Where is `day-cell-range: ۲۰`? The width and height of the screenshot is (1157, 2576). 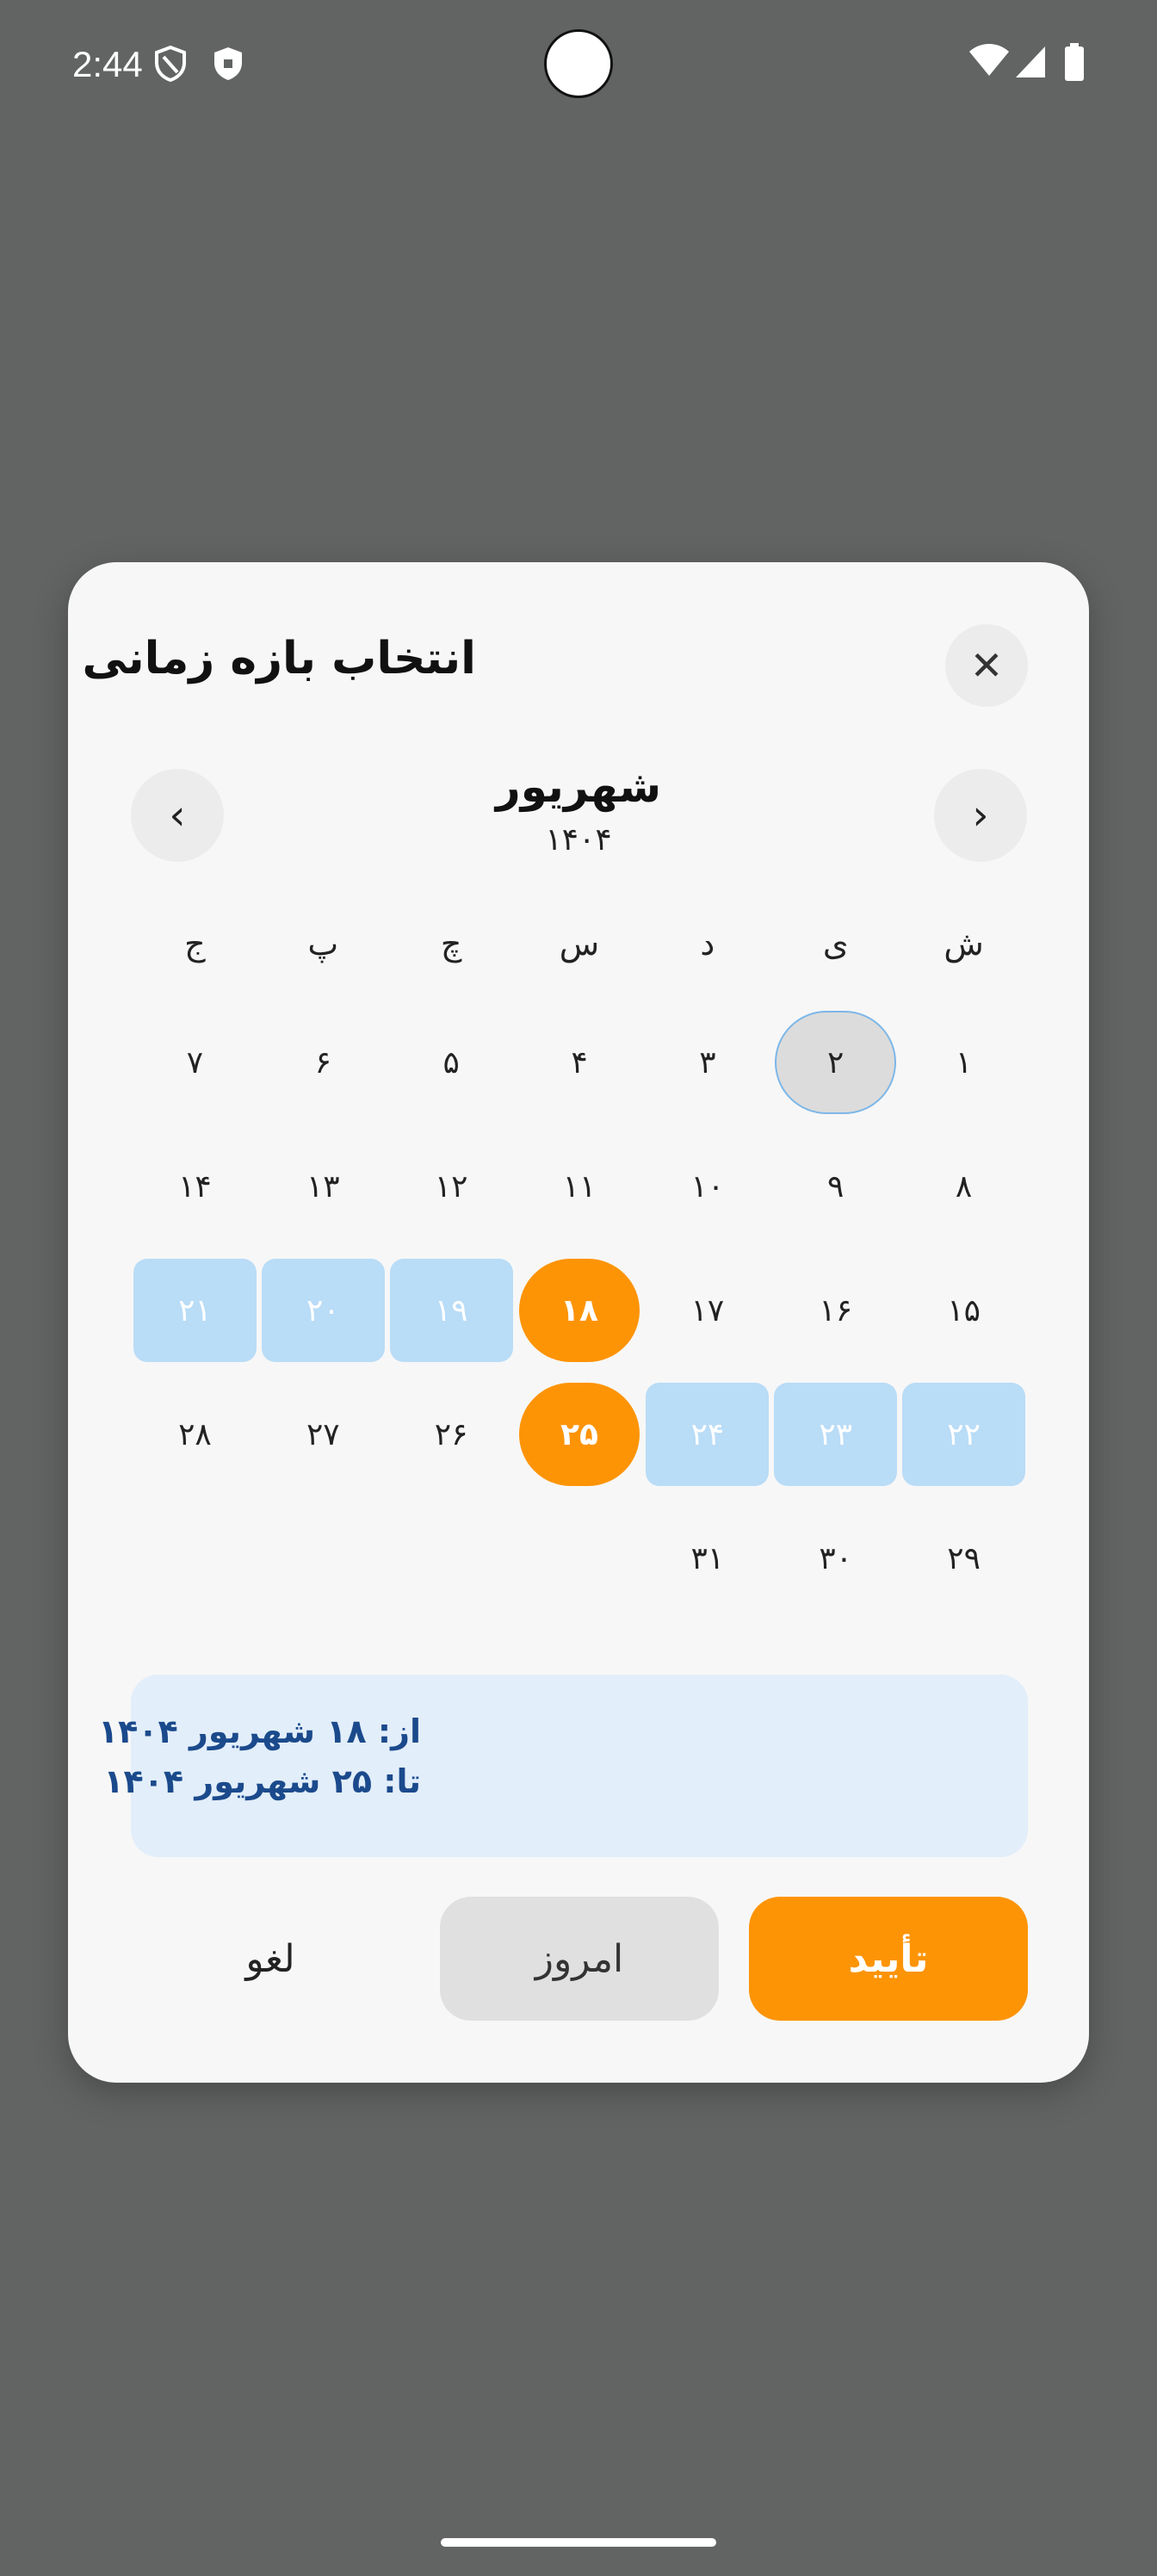
day-cell-range: ۲۰ is located at coordinates (323, 1300).